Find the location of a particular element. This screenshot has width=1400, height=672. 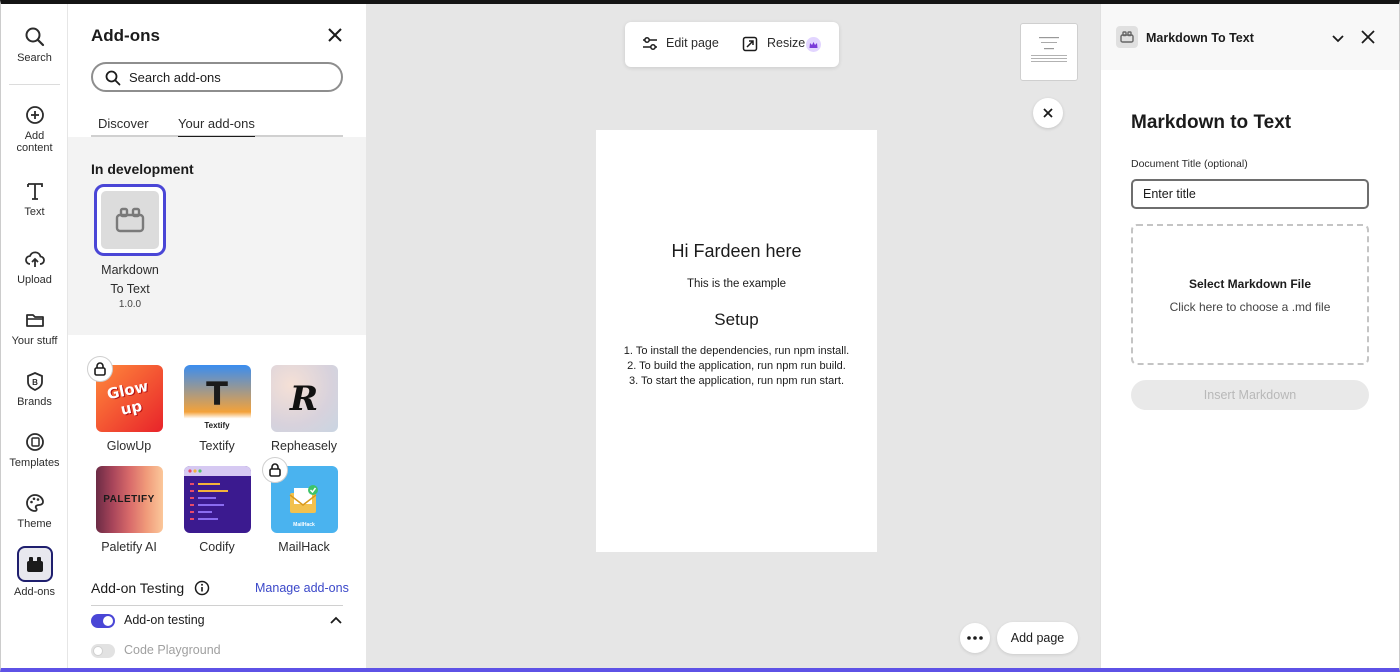

dev-addon-version: 1.0.0 is located at coordinates (130, 304).